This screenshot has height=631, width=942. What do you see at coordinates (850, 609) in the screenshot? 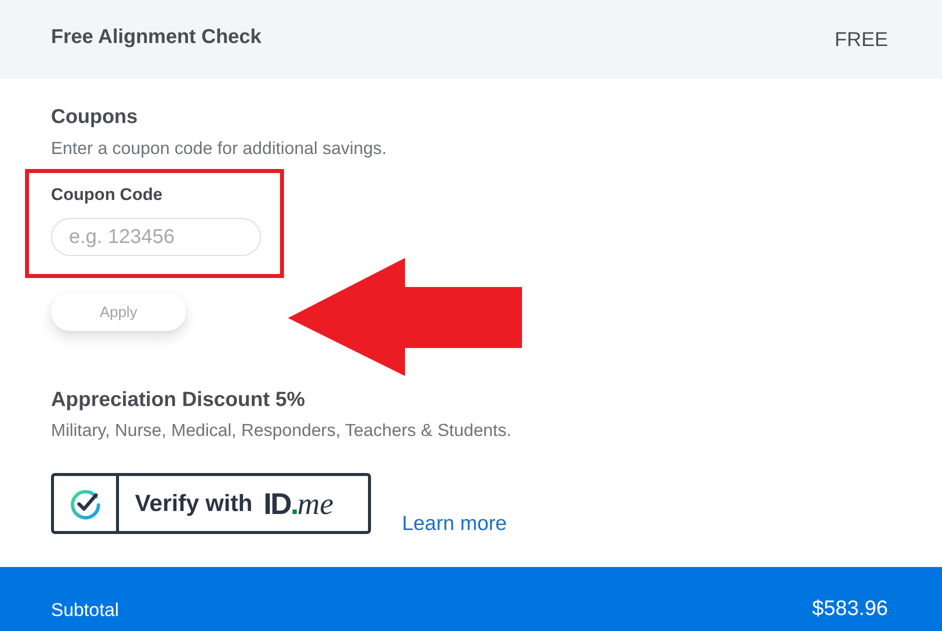
I see `subtotal-amount: $583.96` at bounding box center [850, 609].